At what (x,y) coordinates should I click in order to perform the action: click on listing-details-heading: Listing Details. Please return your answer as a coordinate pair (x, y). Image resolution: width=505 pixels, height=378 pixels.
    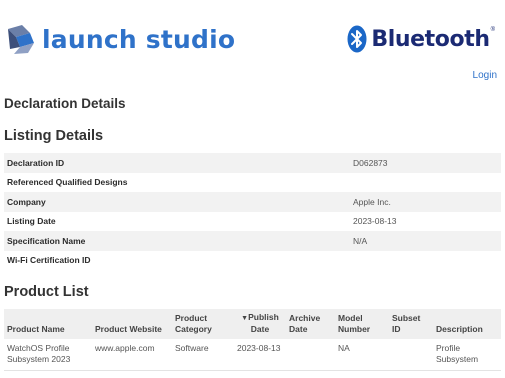
    Looking at the image, I should click on (54, 136).